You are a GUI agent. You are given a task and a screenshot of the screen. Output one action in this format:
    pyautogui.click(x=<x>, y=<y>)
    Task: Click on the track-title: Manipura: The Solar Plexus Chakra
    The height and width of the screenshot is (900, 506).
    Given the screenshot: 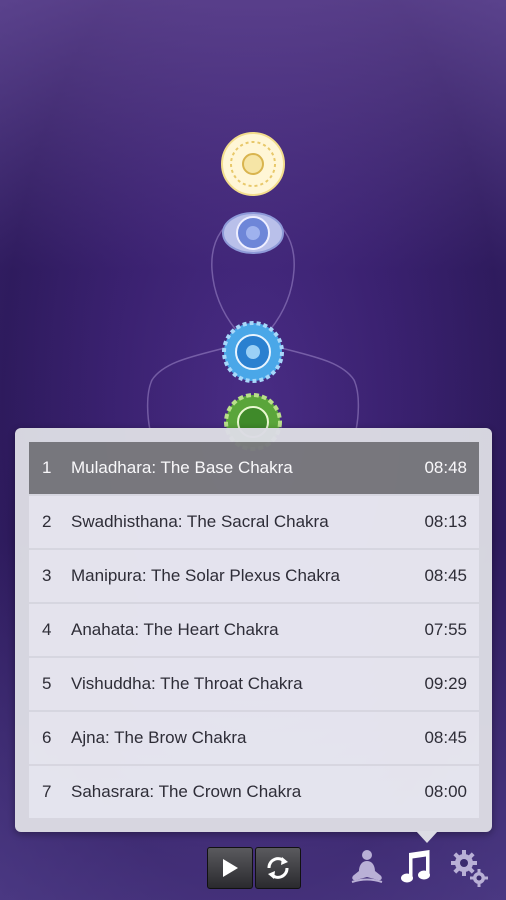 What is the action you would take?
    pyautogui.click(x=205, y=575)
    